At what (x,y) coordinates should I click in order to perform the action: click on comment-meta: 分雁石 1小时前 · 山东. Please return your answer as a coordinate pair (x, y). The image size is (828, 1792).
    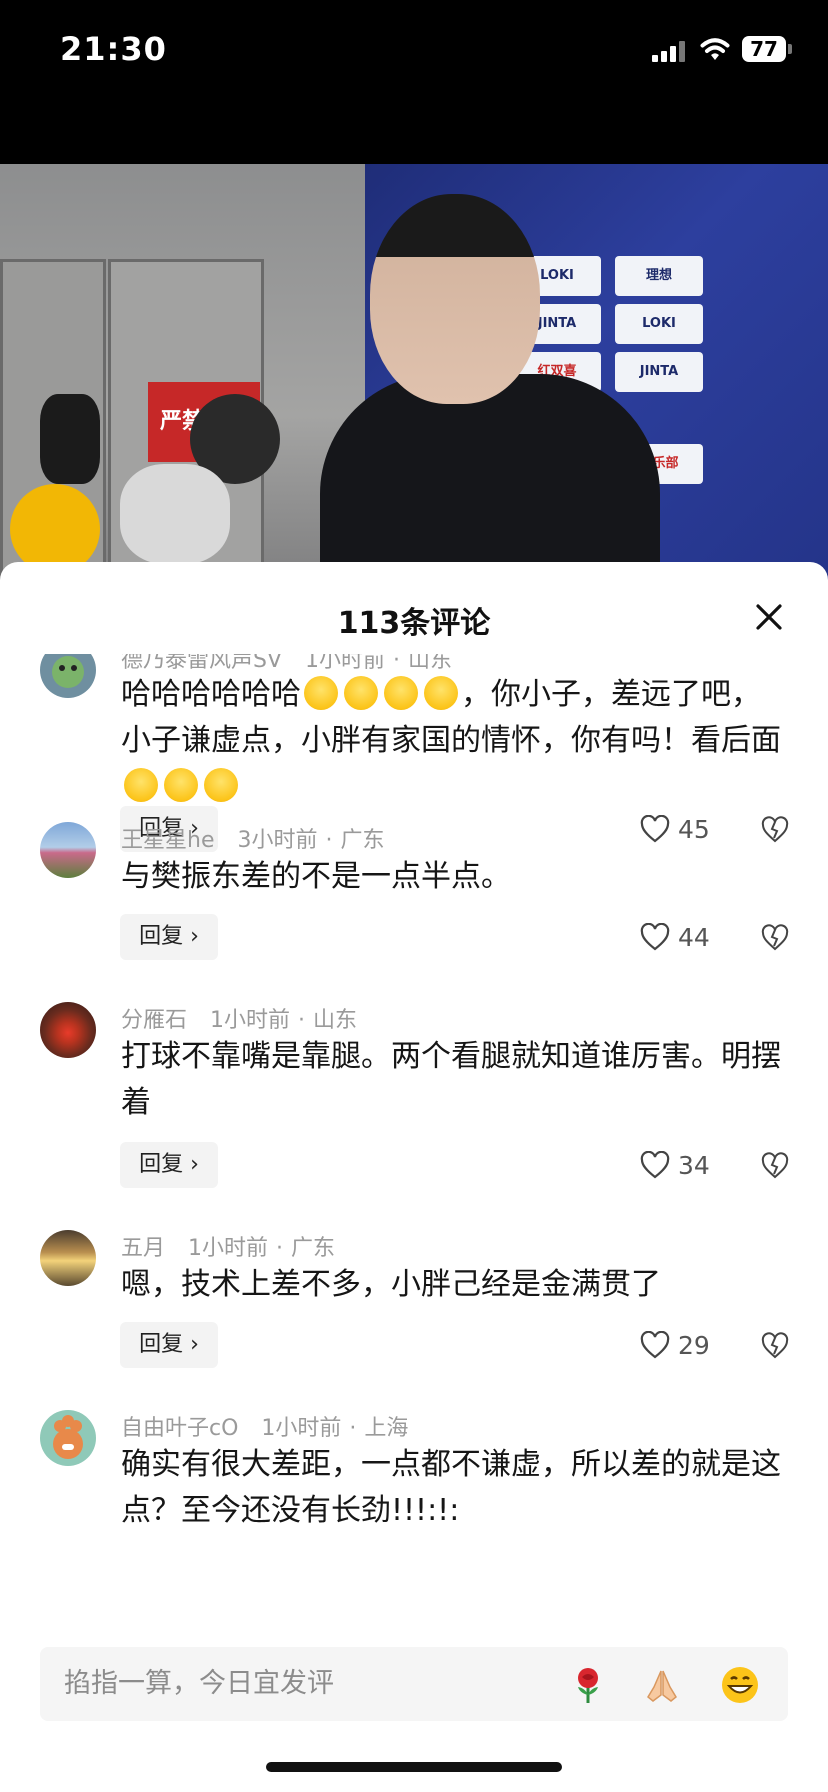
    Looking at the image, I should click on (239, 1020).